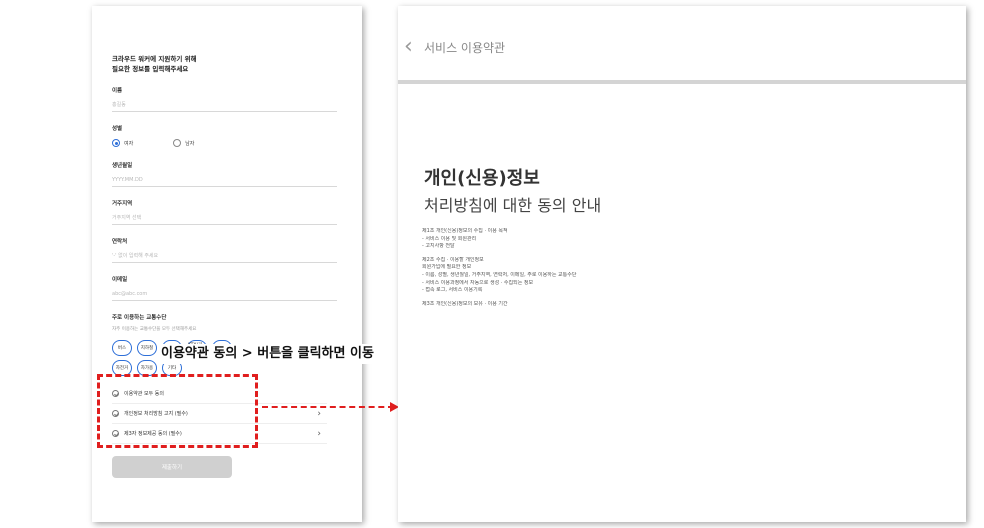 Image resolution: width=984 pixels, height=528 pixels. Describe the element at coordinates (328, 407) in the screenshot. I see `annotation-arrow-line` at that location.